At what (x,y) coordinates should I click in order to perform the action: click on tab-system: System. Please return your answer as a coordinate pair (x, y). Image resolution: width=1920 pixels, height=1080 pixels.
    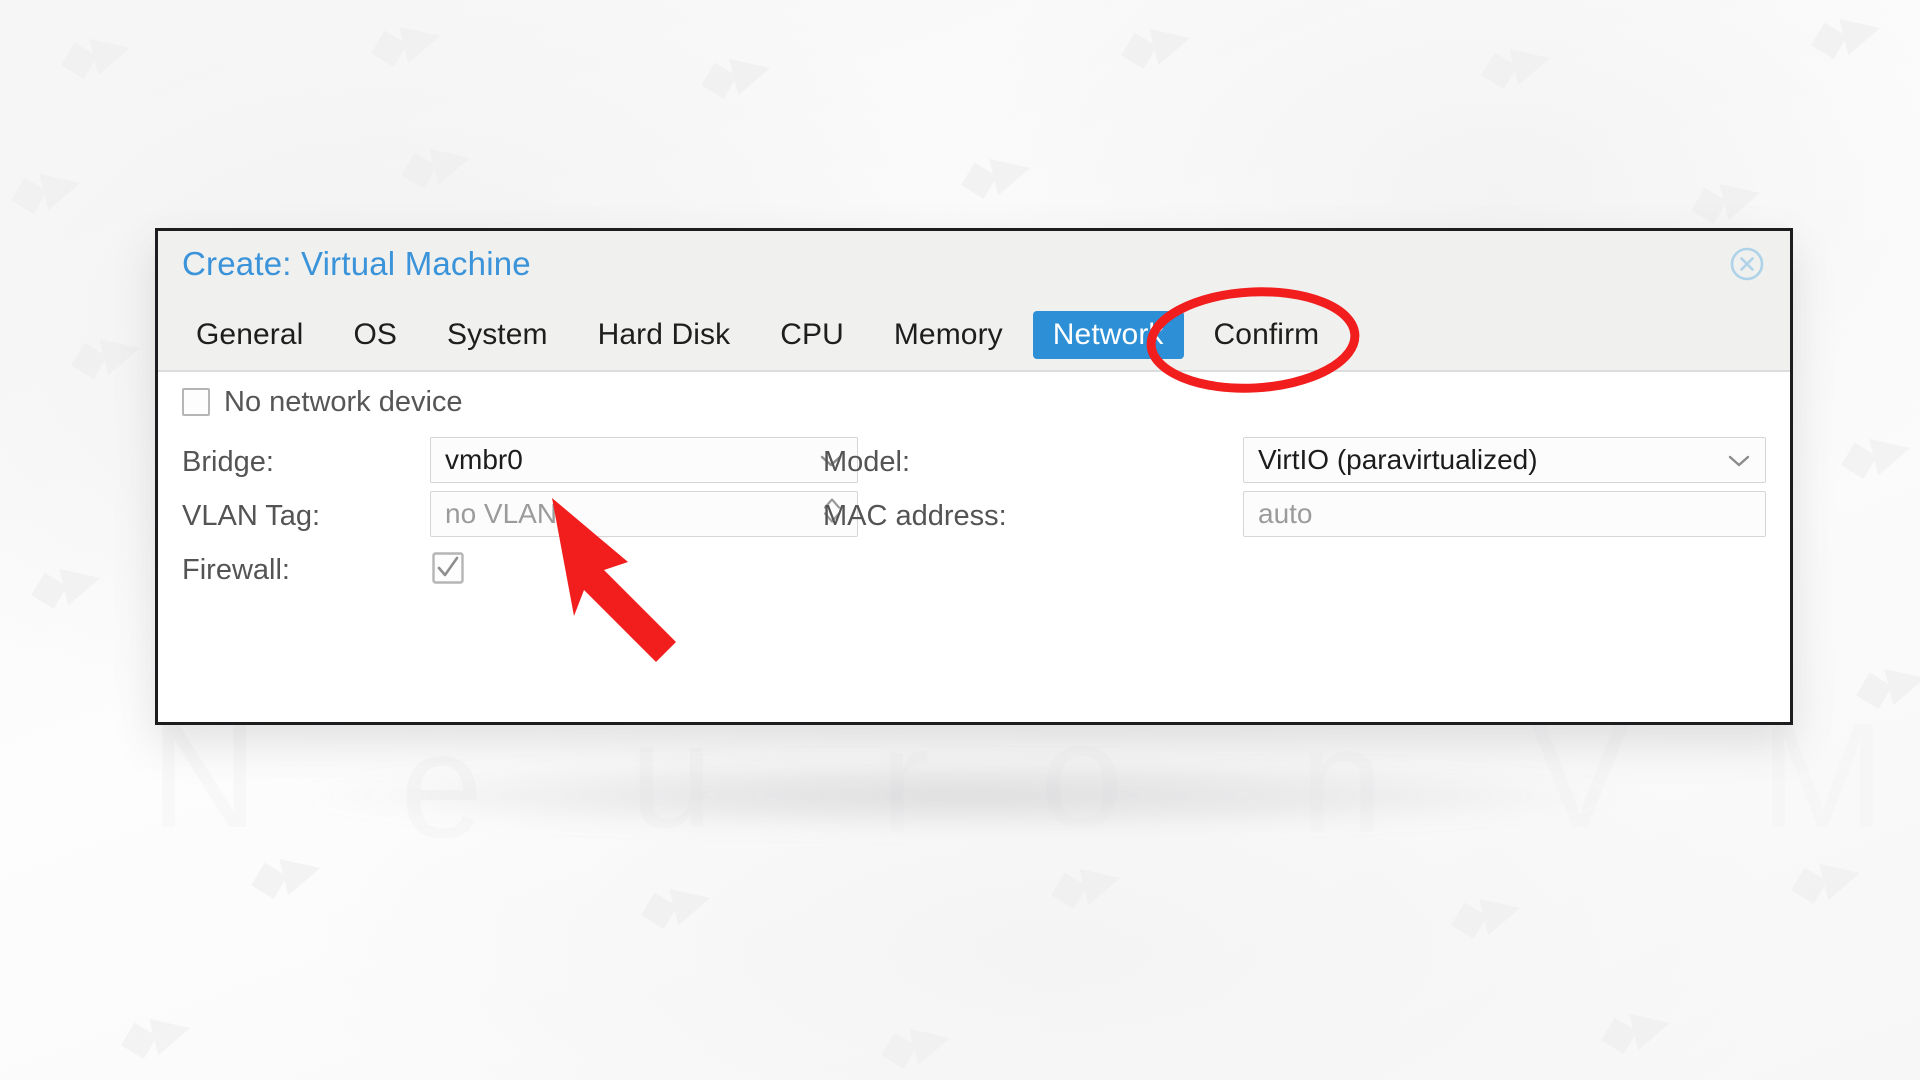
    Looking at the image, I should click on (497, 335).